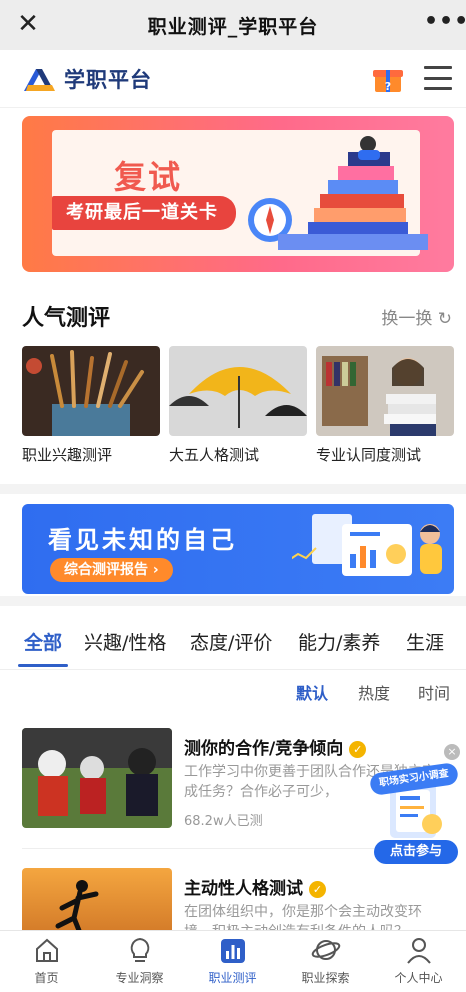 Image resolution: width=466 pixels, height=992 pixels. I want to click on survey-float-widget: × 职场实习小调查 点击参与, so click(414, 806).